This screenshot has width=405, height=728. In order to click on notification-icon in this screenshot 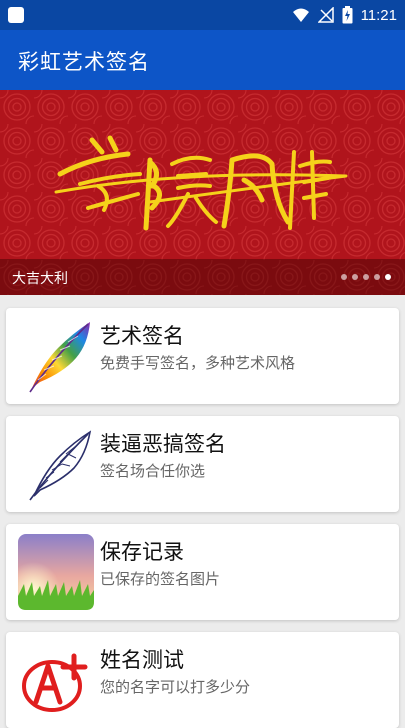, I will do `click(16, 15)`.